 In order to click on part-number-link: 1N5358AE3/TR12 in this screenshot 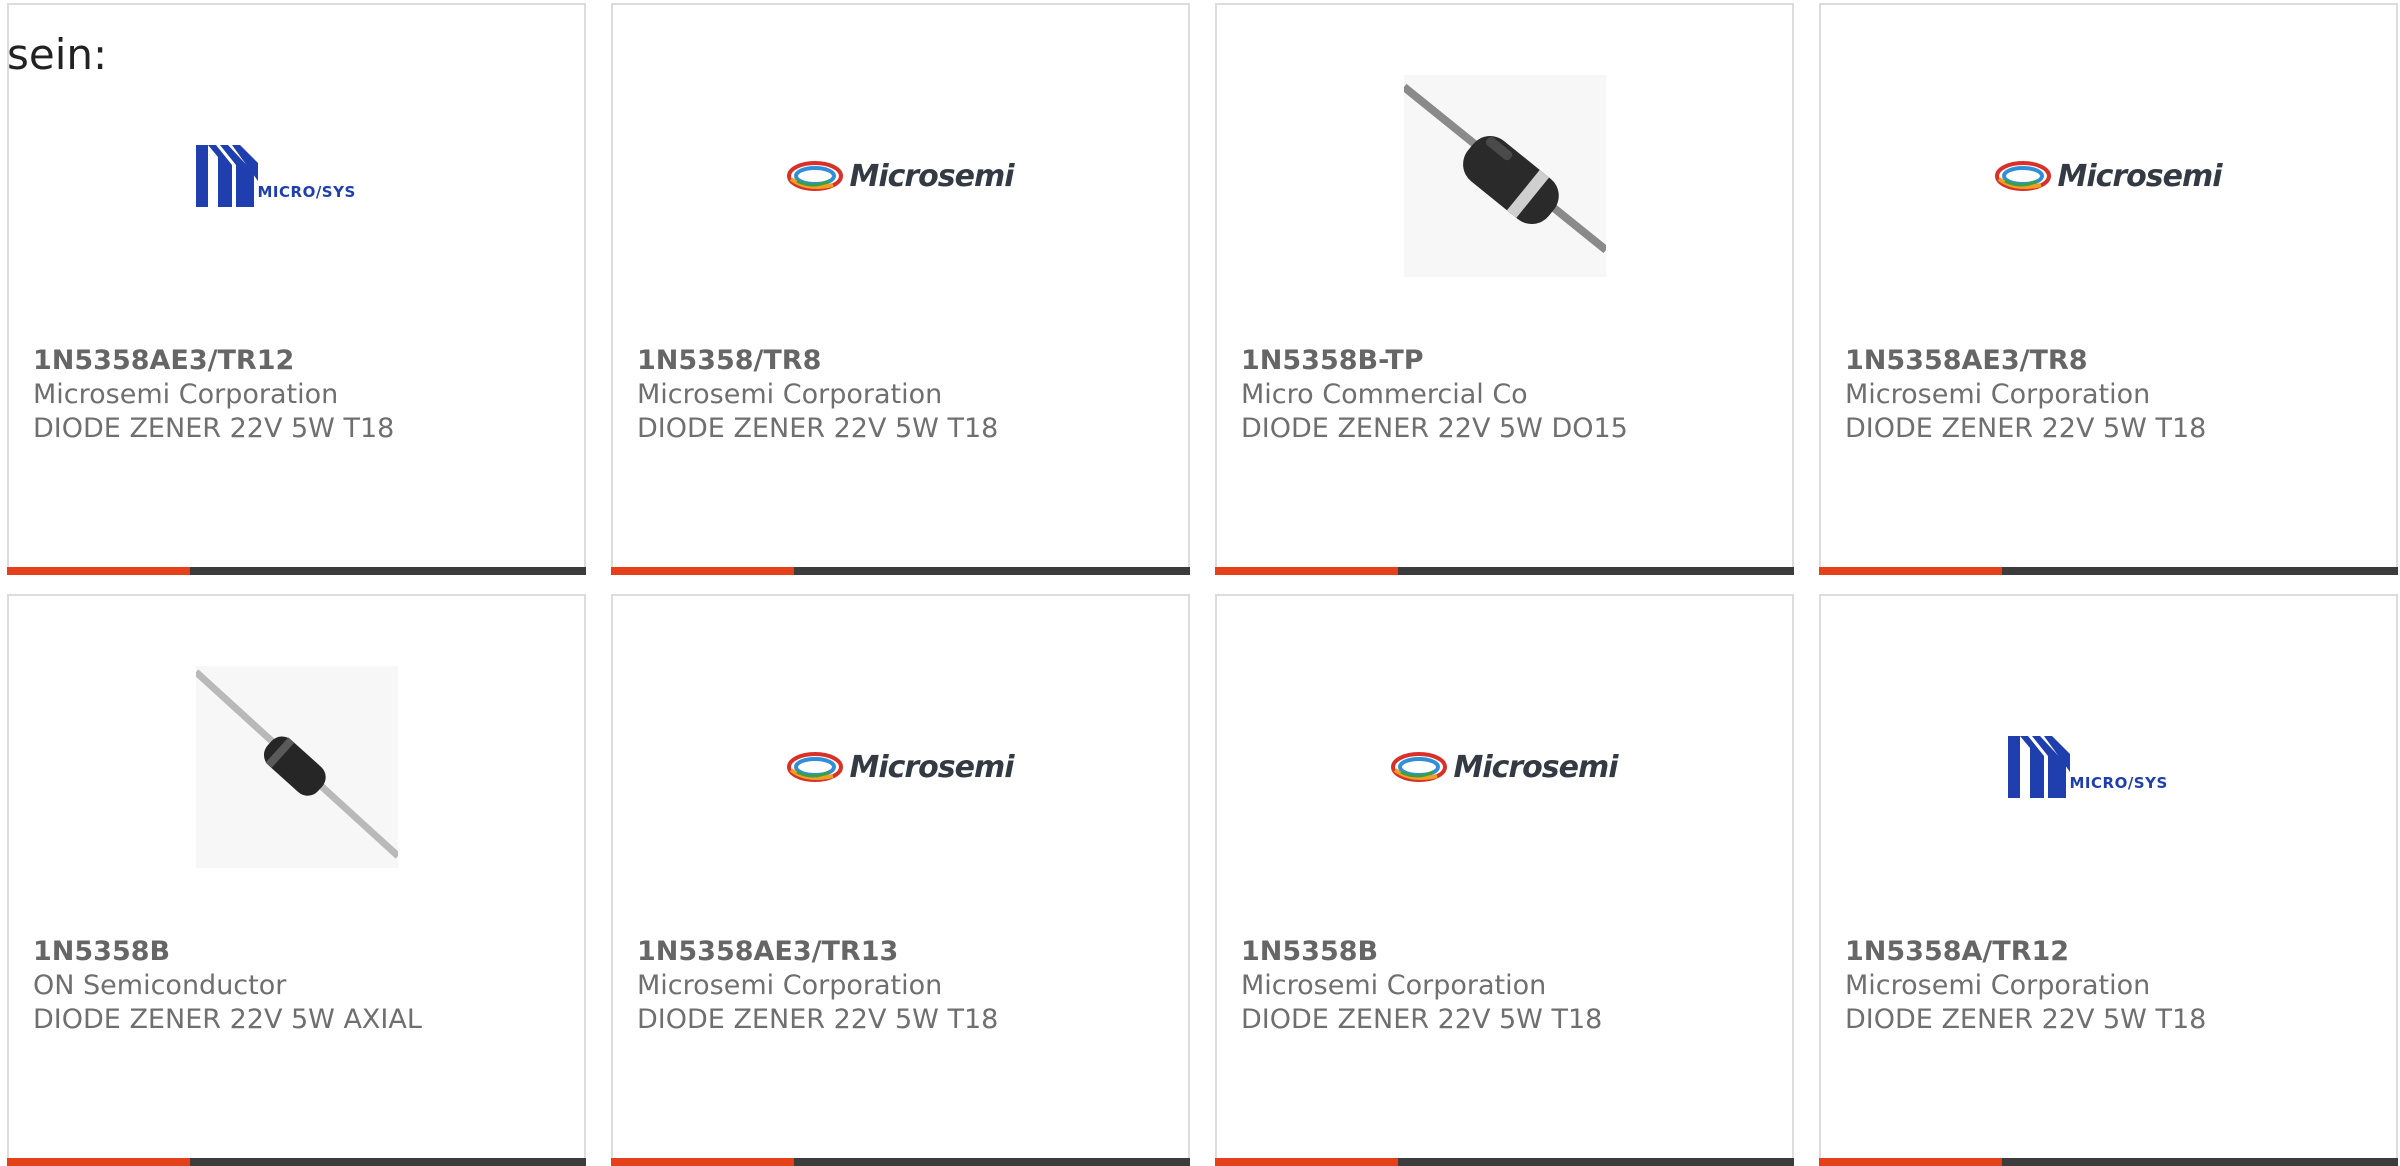, I will do `click(298, 361)`.